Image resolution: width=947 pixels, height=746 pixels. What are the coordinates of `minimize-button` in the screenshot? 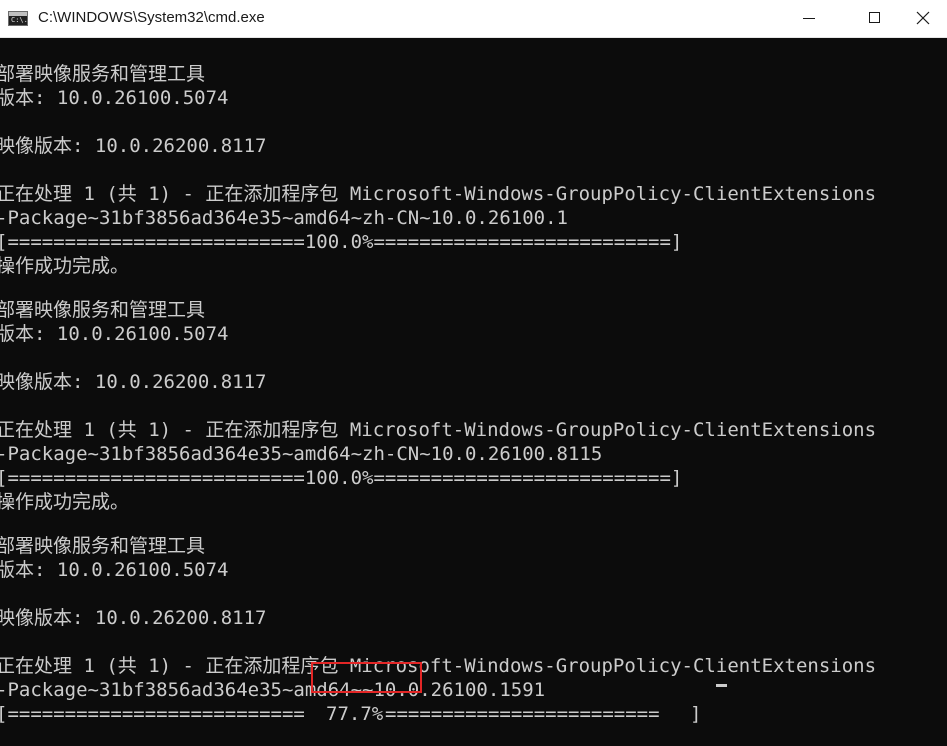 It's located at (810, 18).